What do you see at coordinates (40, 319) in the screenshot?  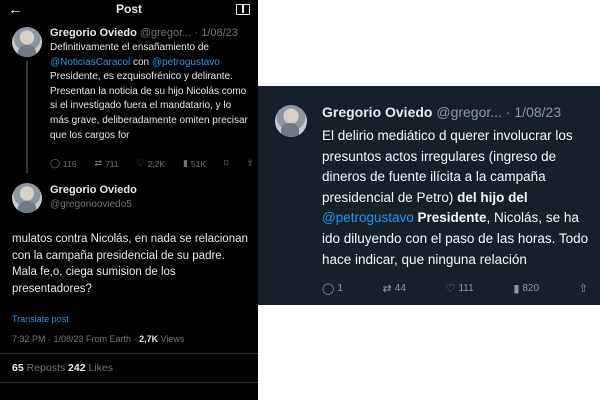 I see `translate-link: Translate post` at bounding box center [40, 319].